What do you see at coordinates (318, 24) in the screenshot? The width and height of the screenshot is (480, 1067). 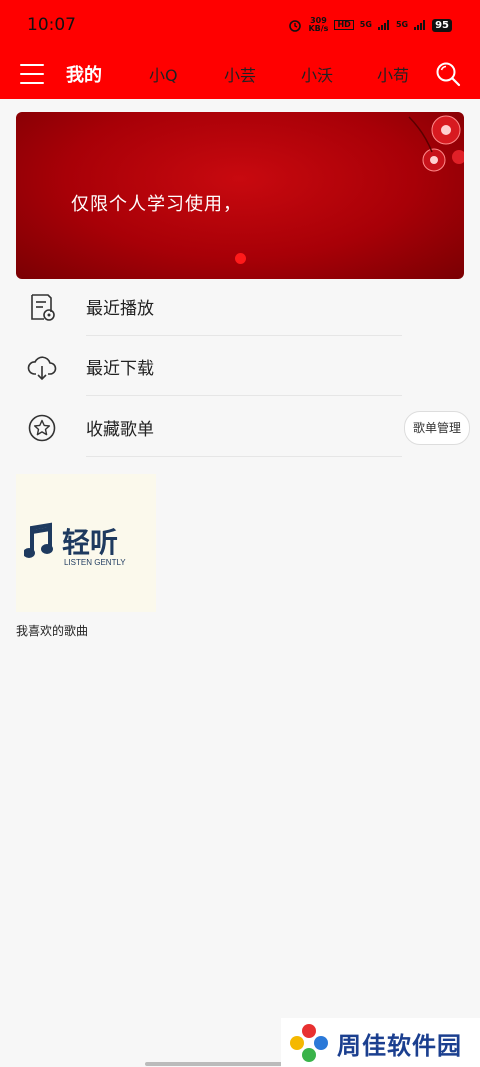 I see `net-speed: 309 KB/s` at bounding box center [318, 24].